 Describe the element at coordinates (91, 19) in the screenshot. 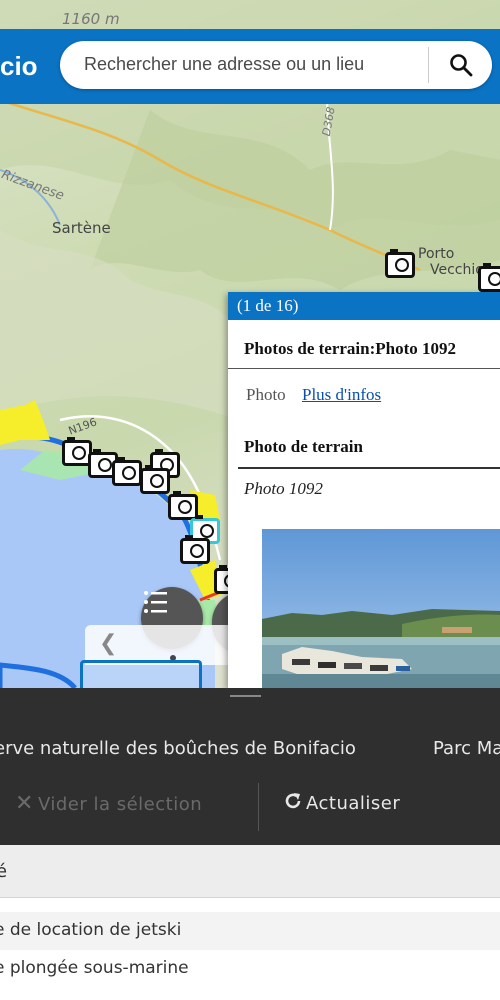

I see `map-label-elevation: 1160 m` at that location.